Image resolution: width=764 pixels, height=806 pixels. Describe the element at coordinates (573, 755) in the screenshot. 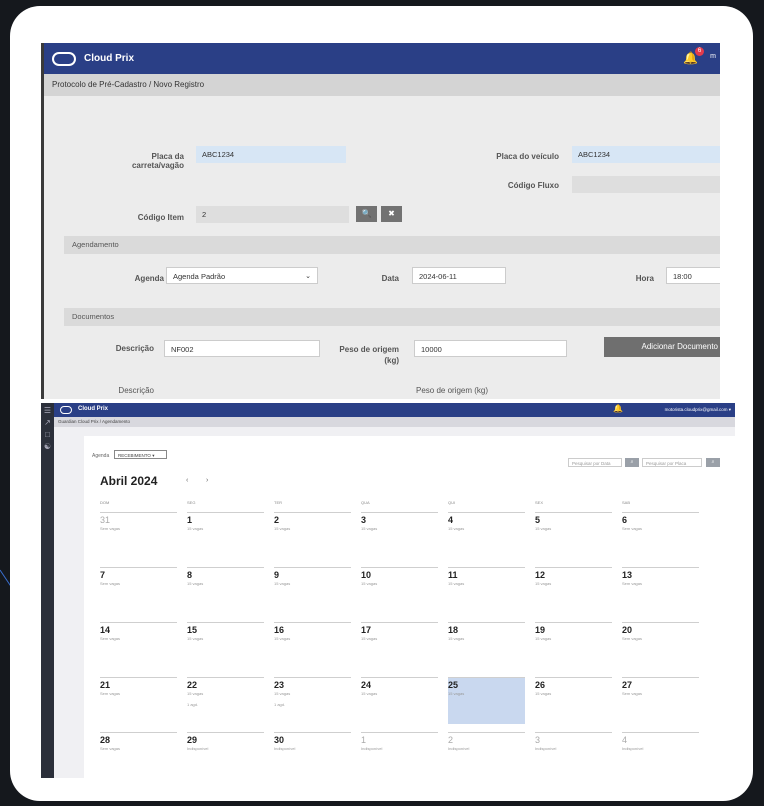

I see `calendar-day-cell: 3 Indisponível` at that location.